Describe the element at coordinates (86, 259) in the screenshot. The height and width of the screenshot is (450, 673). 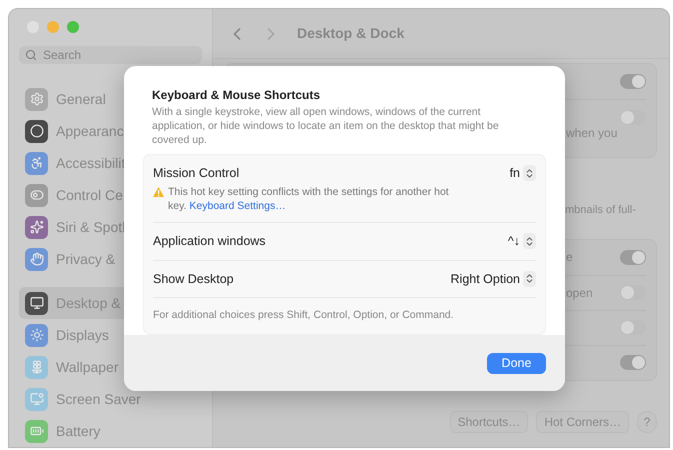
I see `sidebar-label: Privacy &` at that location.